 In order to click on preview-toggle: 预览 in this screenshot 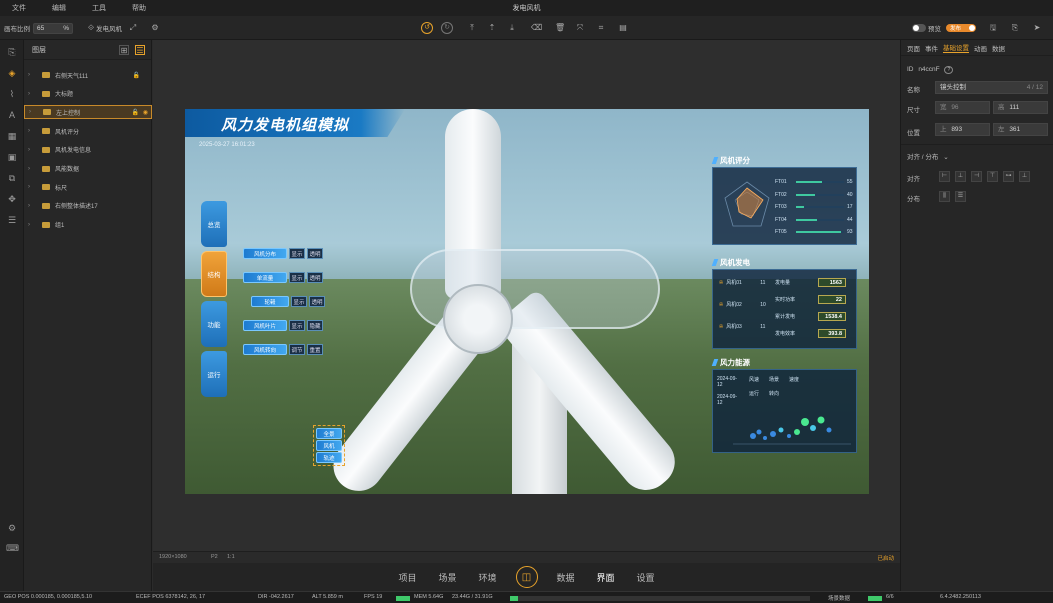, I will do `click(926, 28)`.